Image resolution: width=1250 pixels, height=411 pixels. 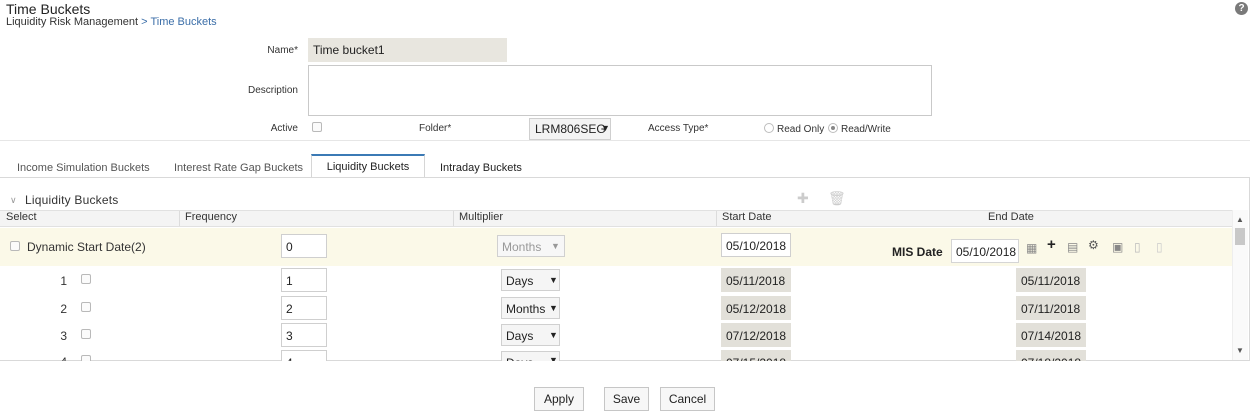 I want to click on start-date-cell: 07/12/2018, so click(x=756, y=335).